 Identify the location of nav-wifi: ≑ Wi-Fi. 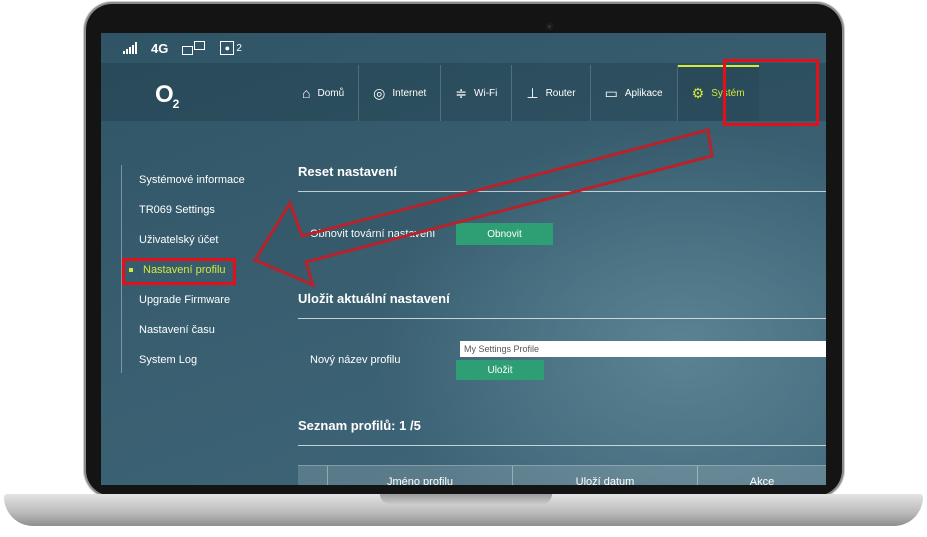
(475, 93).